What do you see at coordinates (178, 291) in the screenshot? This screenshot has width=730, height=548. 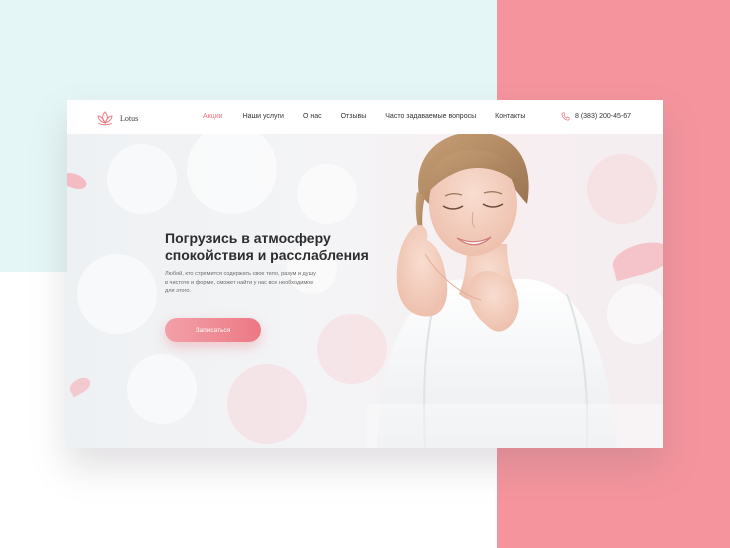 I see `hero-description-line-3: для этого.` at bounding box center [178, 291].